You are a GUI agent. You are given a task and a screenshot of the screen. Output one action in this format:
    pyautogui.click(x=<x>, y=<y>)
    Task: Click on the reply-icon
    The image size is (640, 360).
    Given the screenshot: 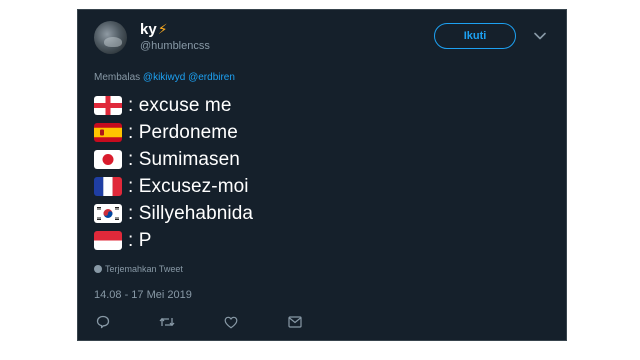 What is the action you would take?
    pyautogui.click(x=103, y=322)
    